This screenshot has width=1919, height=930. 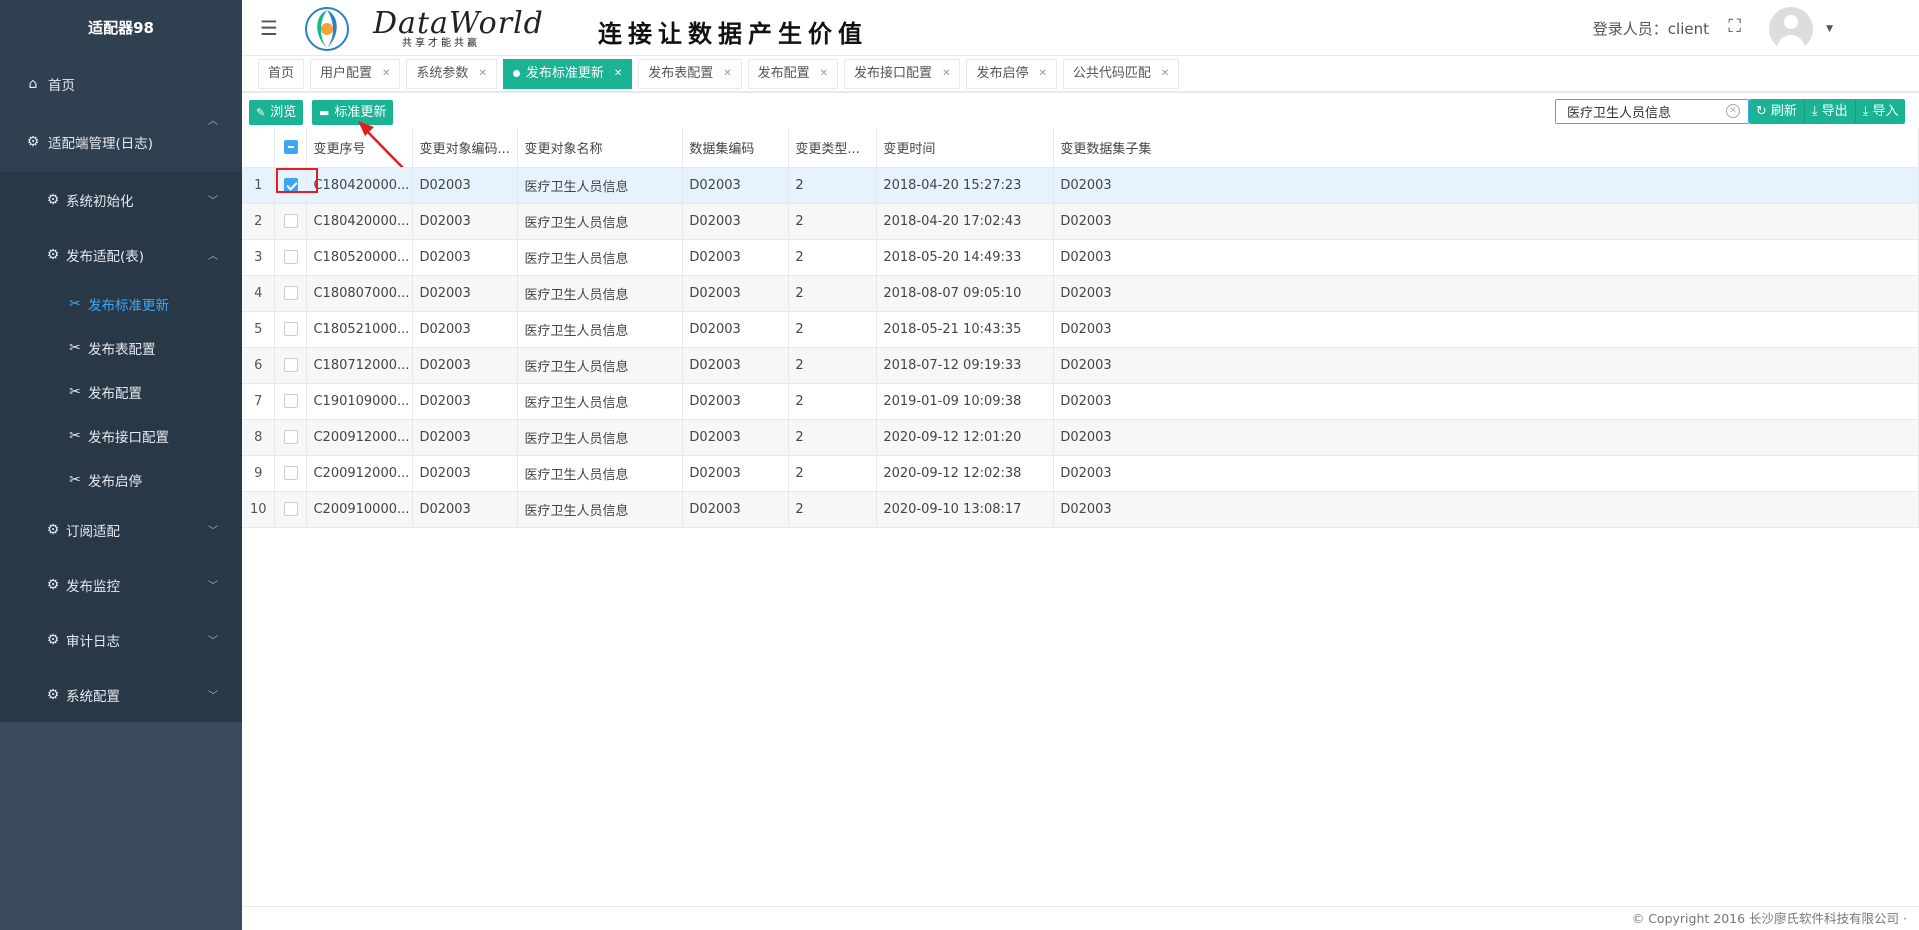 I want to click on select-all-checkbox, so click(x=290, y=147).